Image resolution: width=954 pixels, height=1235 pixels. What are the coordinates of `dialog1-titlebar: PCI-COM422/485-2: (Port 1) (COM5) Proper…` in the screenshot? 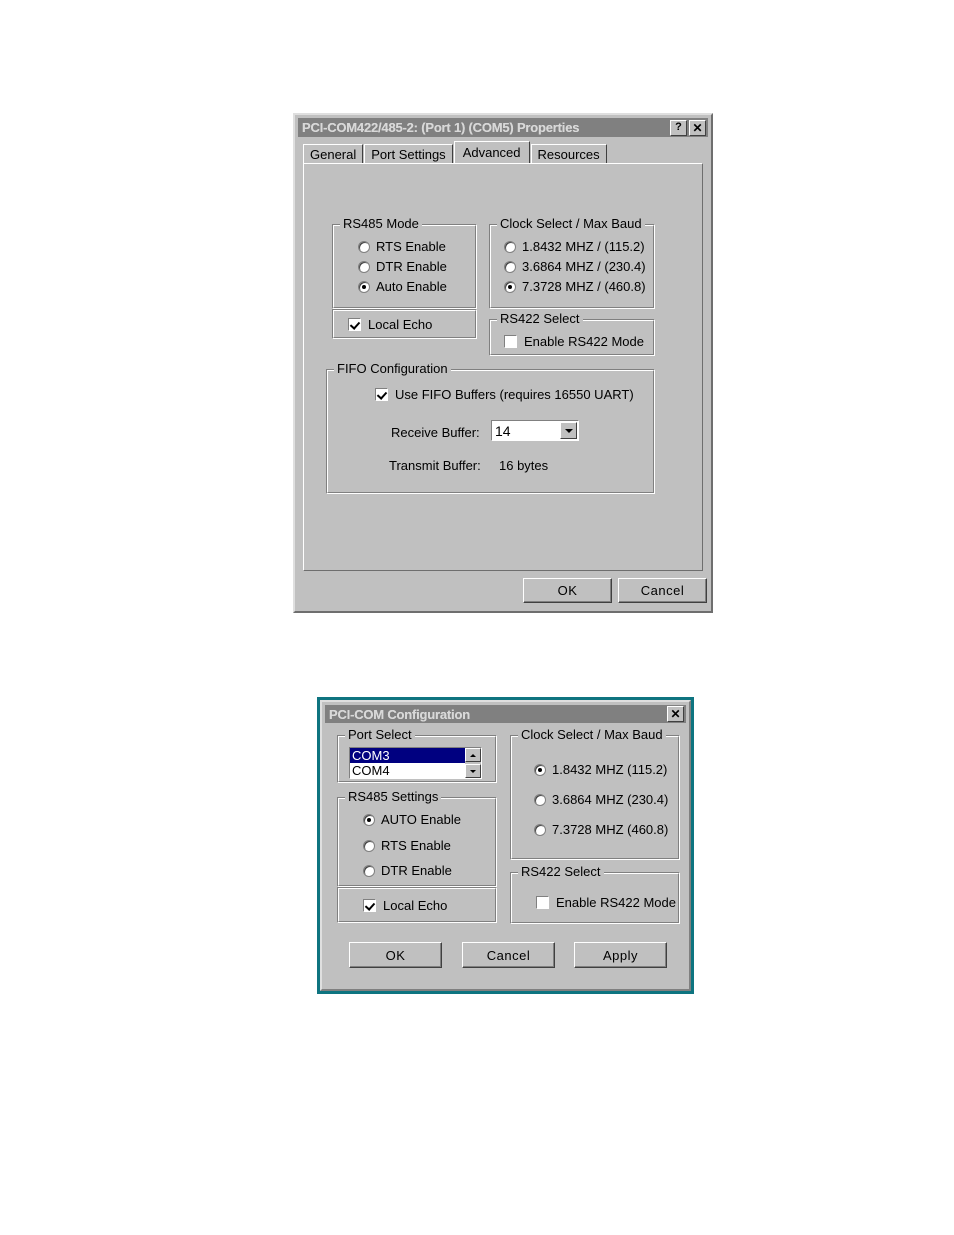 It's located at (503, 127).